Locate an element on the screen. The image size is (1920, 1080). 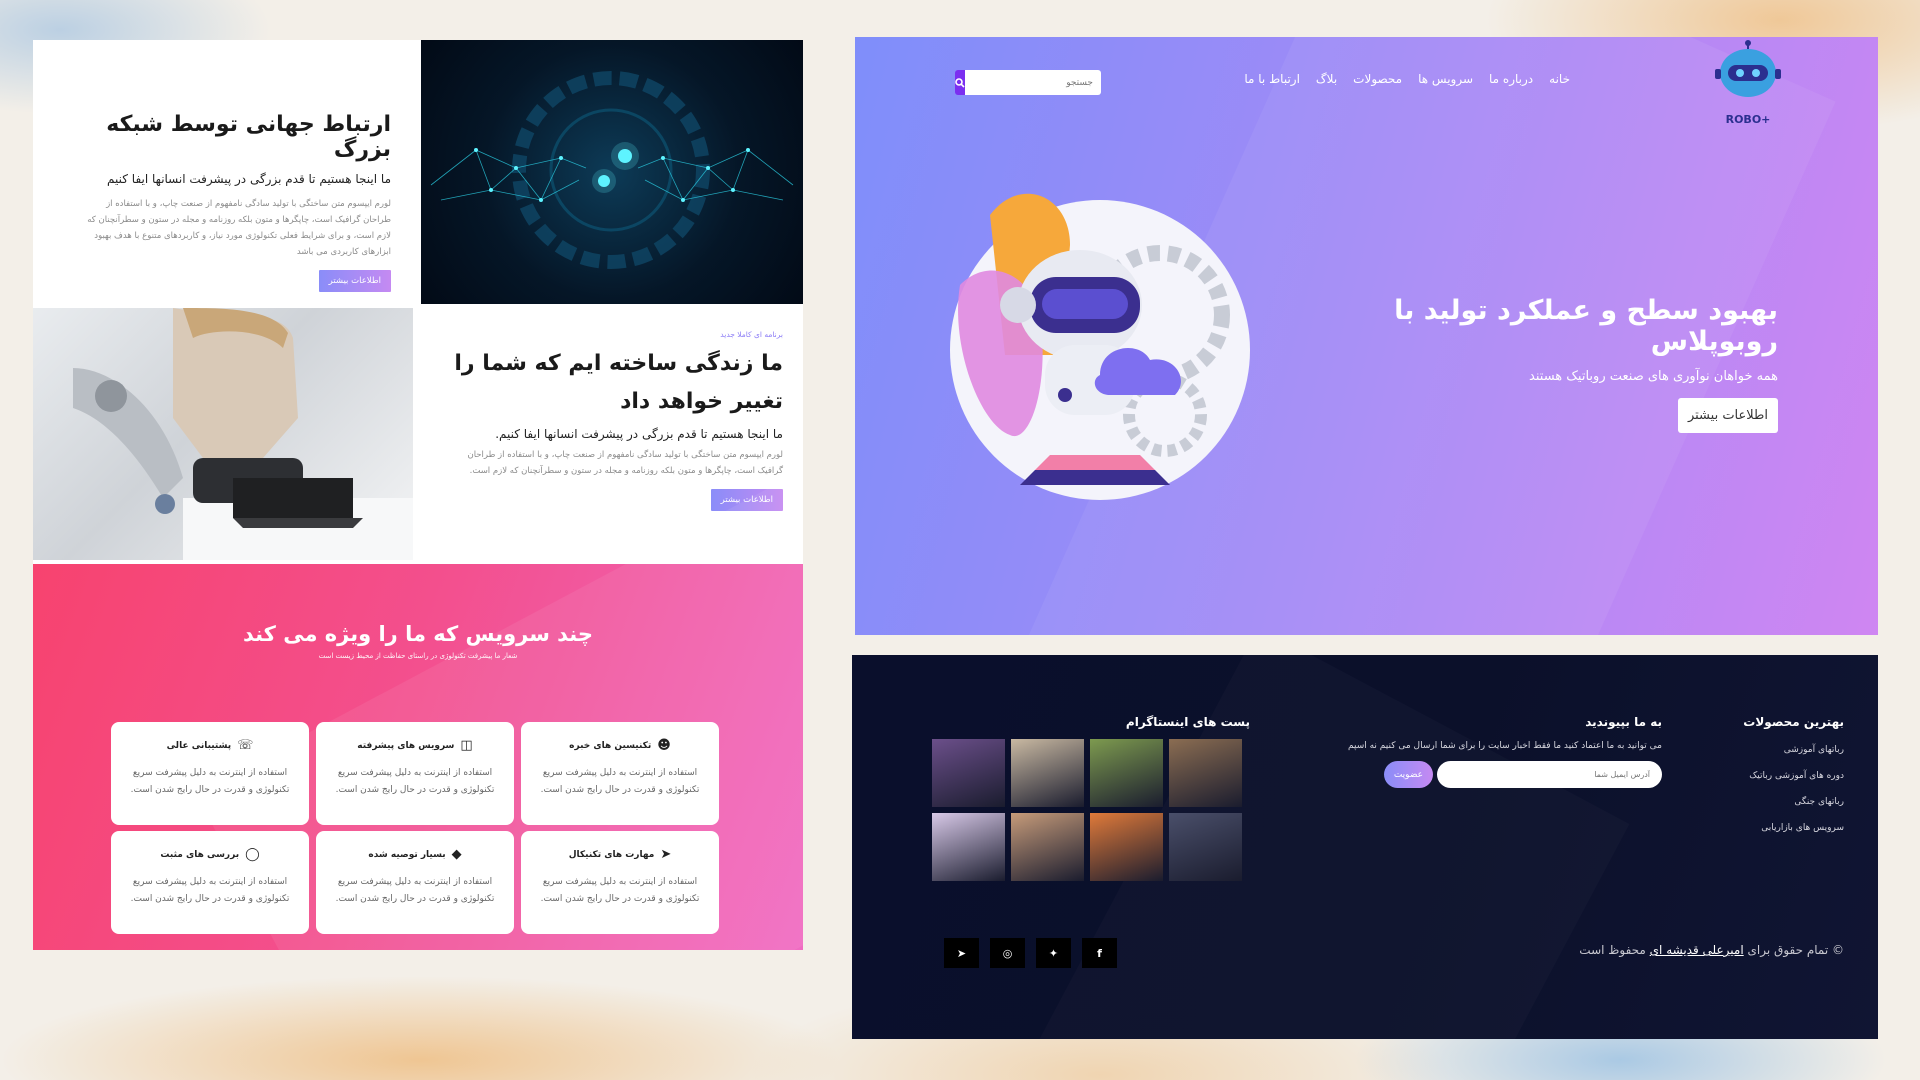
service-card-title-row: ➤ مهارت های تکنیکال is located at coordinates (620, 854).